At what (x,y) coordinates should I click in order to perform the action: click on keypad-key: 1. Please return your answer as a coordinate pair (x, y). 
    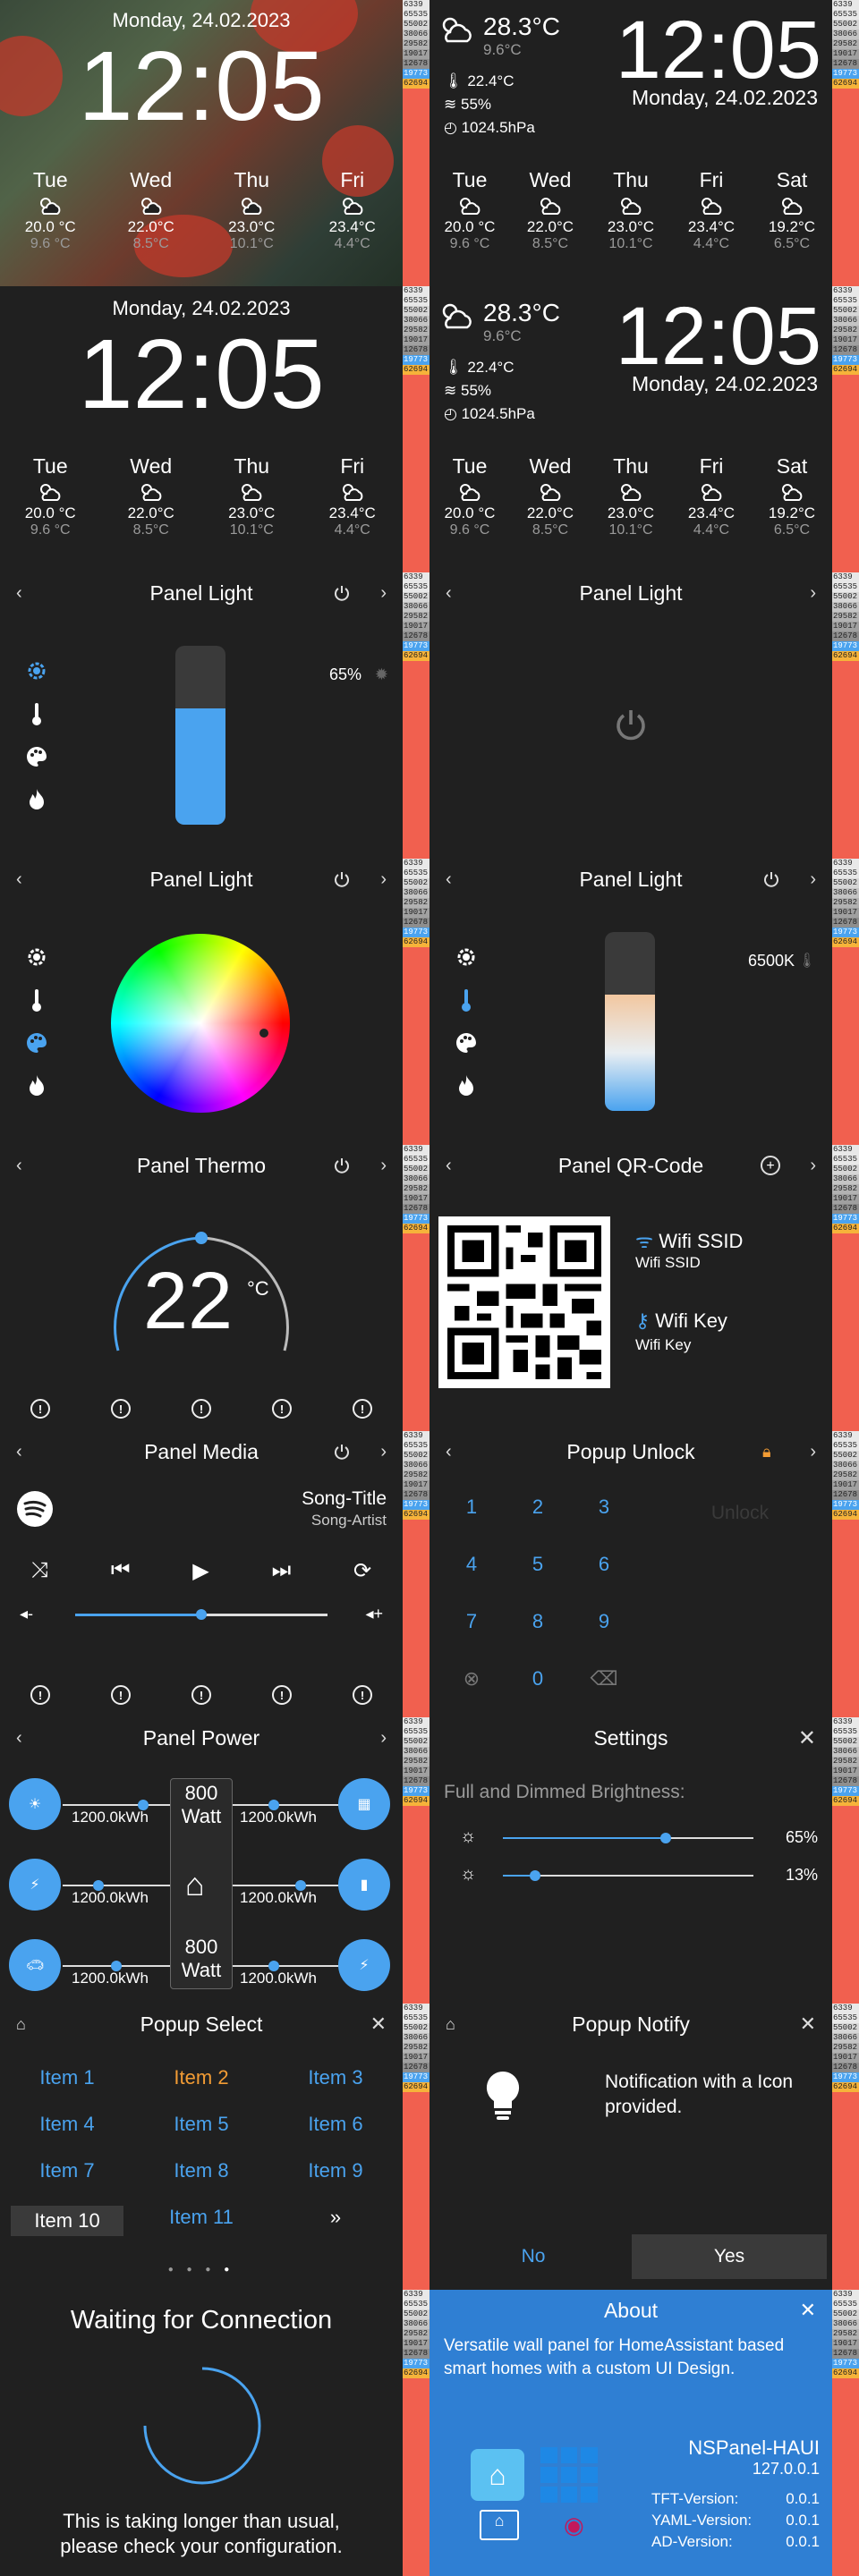
    Looking at the image, I should click on (471, 1507).